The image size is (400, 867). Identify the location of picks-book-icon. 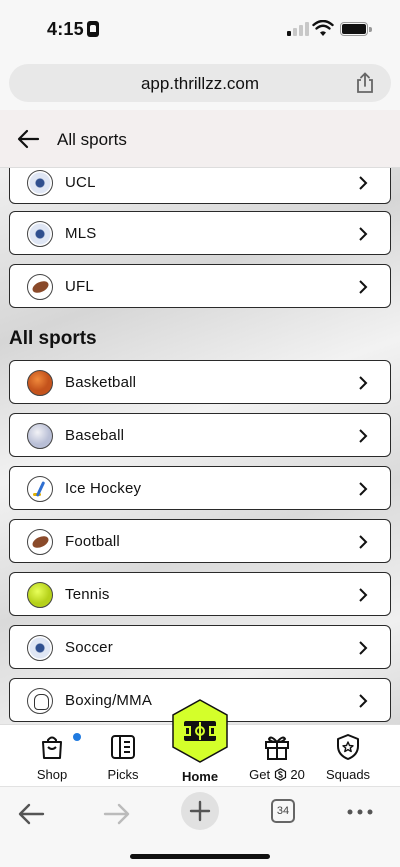
(123, 747).